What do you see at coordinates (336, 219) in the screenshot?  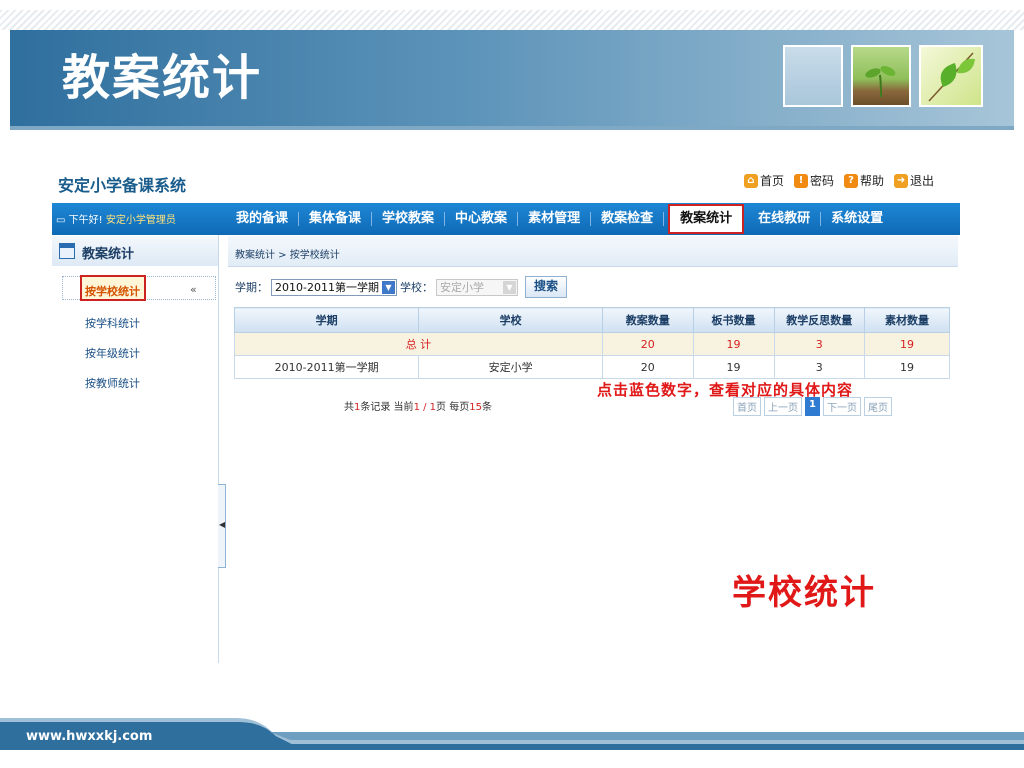 I see `nav-group-lessons: 集体备课` at bounding box center [336, 219].